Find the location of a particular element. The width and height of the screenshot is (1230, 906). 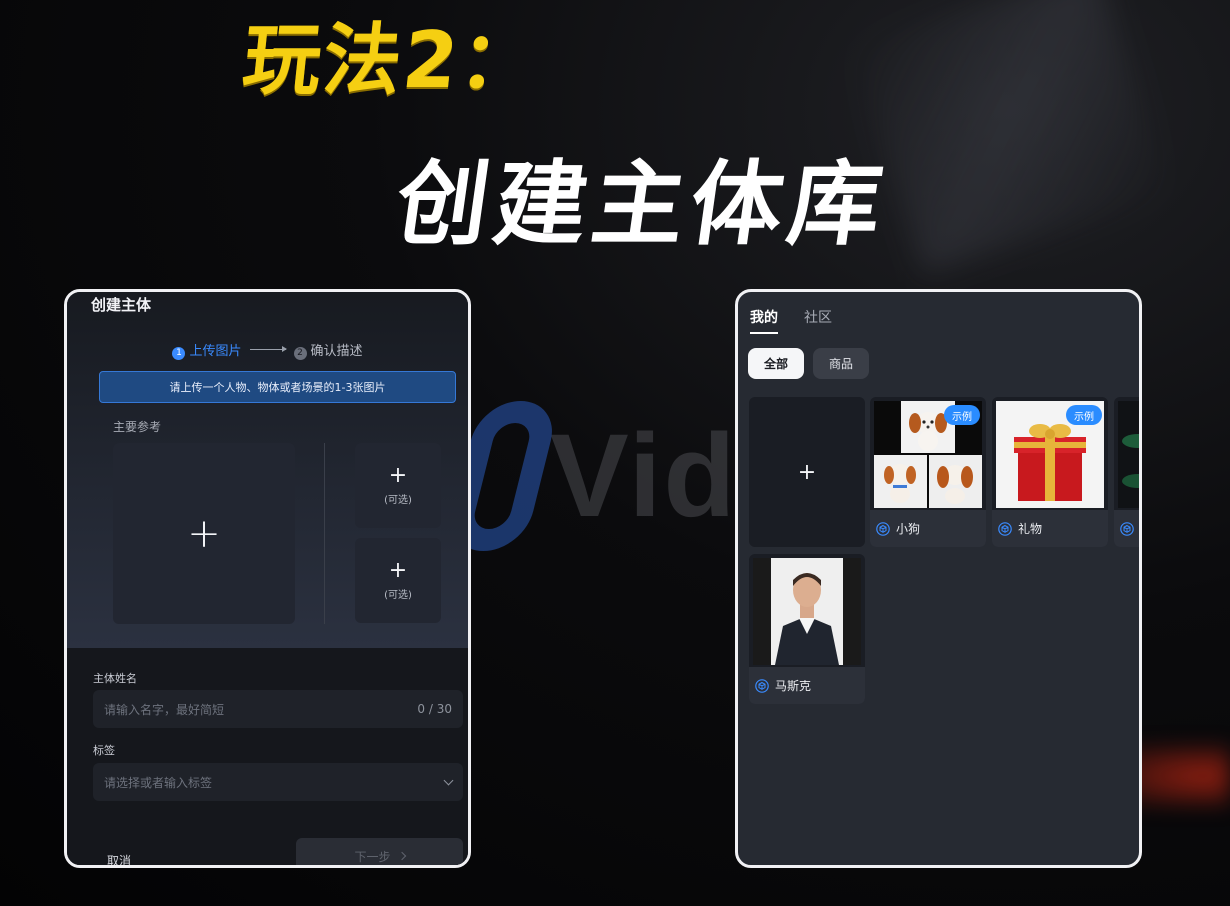

tag-select: 请选择或者输入标签 is located at coordinates (278, 782).